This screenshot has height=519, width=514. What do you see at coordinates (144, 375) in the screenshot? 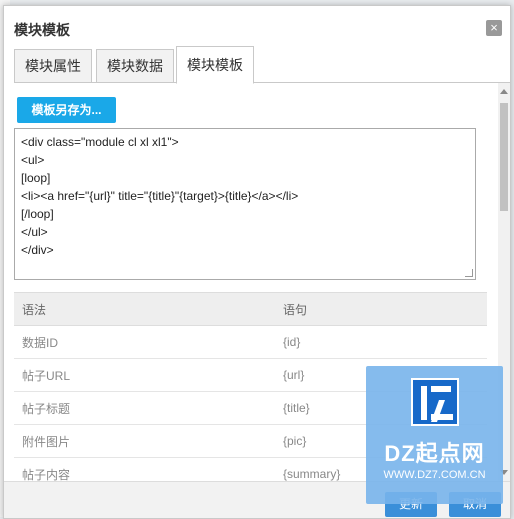
I see `syntax-name: 帖子URL` at bounding box center [144, 375].